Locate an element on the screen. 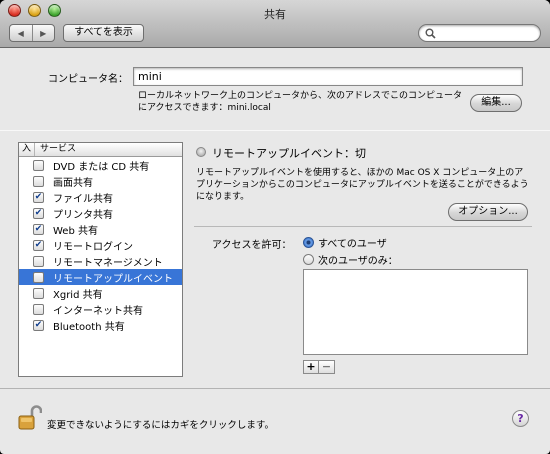  radio-button-selected is located at coordinates (308, 242).